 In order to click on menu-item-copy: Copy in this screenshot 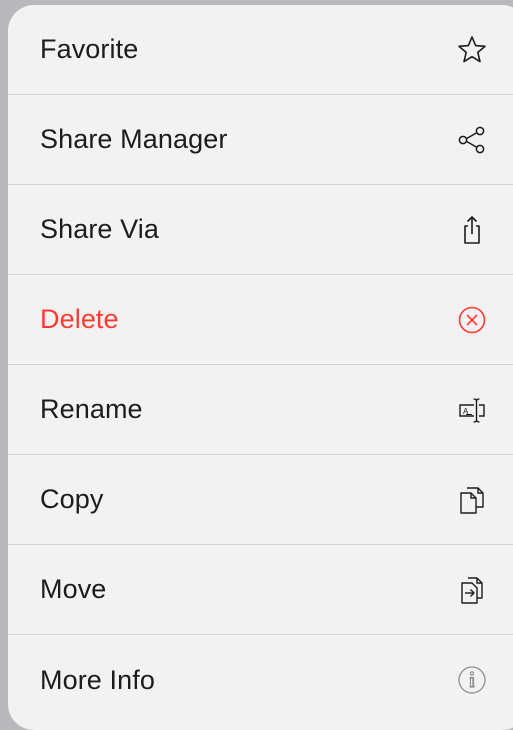, I will do `click(260, 500)`.